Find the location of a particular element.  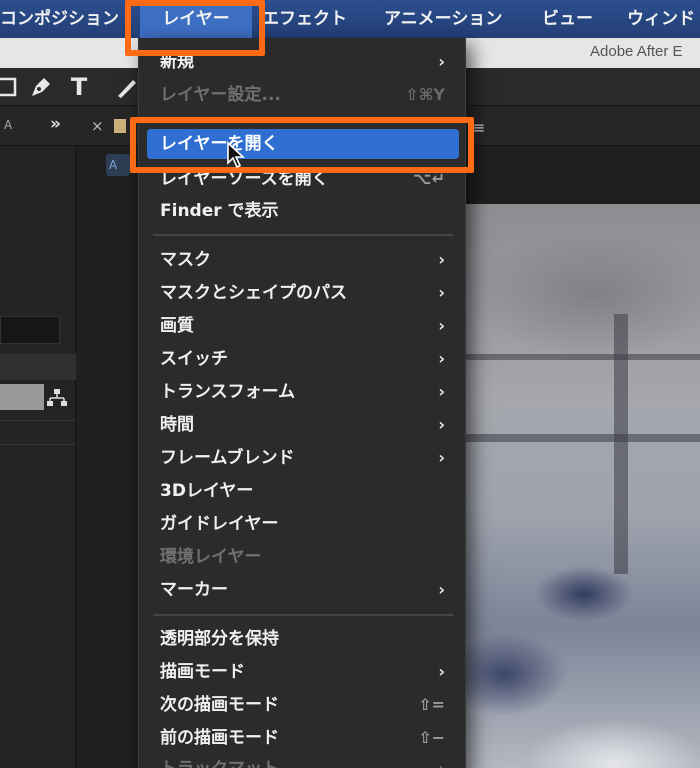

menu-item-guide-layer: ガイドレイヤー is located at coordinates (303, 524).